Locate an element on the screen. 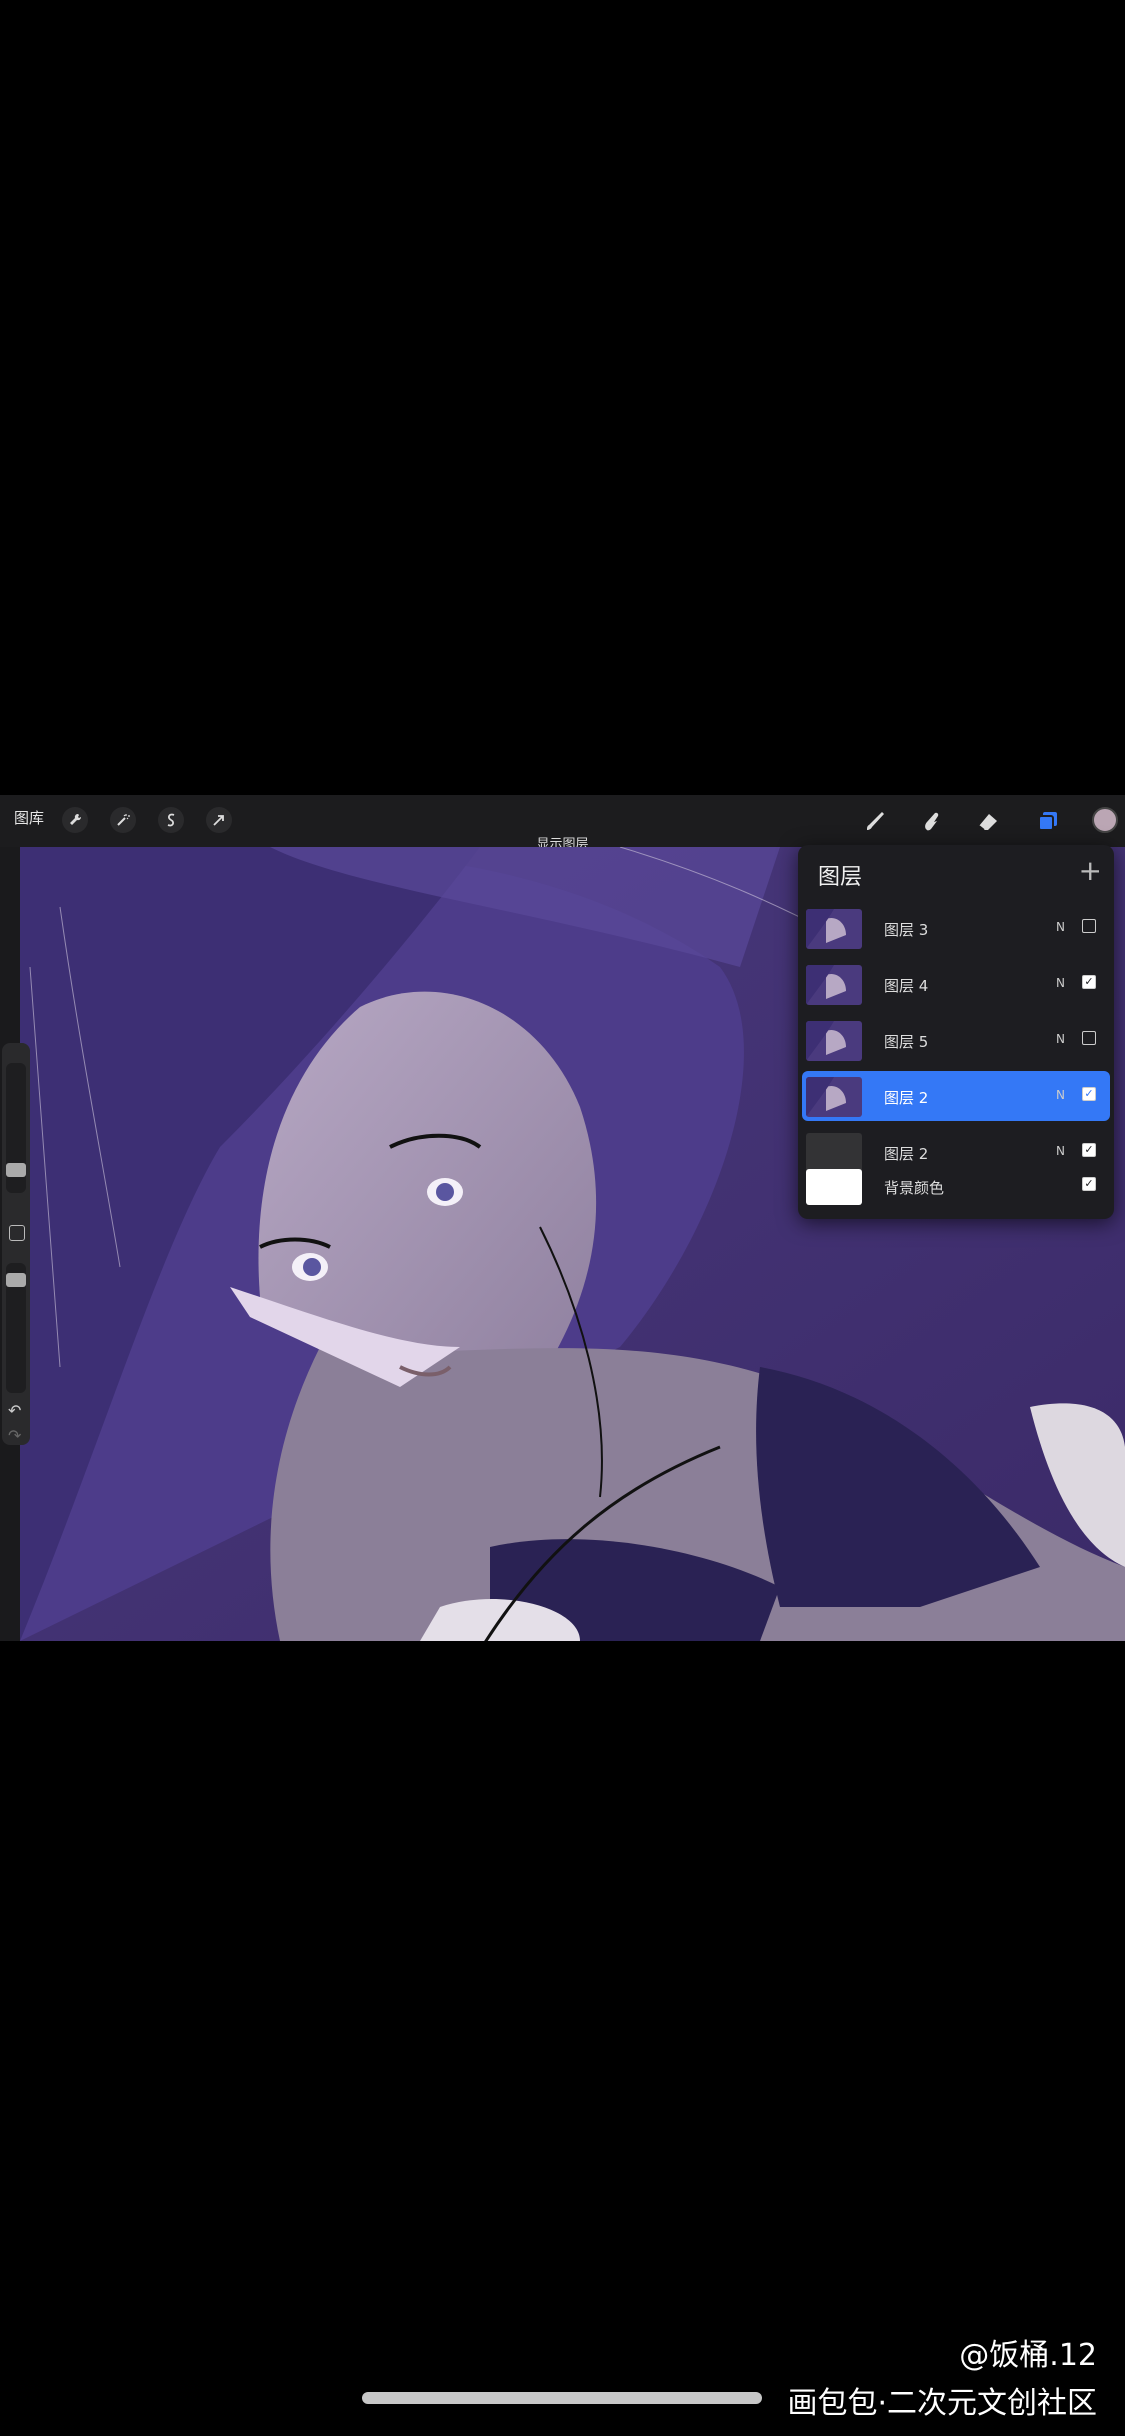 This screenshot has height=2436, width=1125. magic-wand-icon is located at coordinates (123, 820).